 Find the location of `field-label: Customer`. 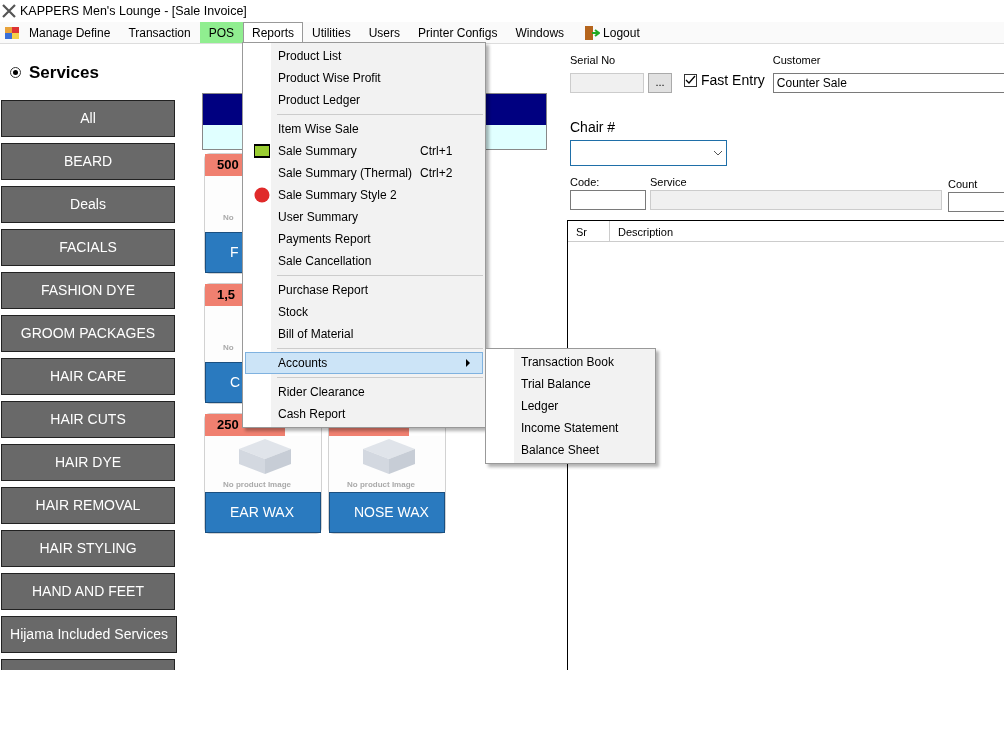

field-label: Customer is located at coordinates (797, 60).